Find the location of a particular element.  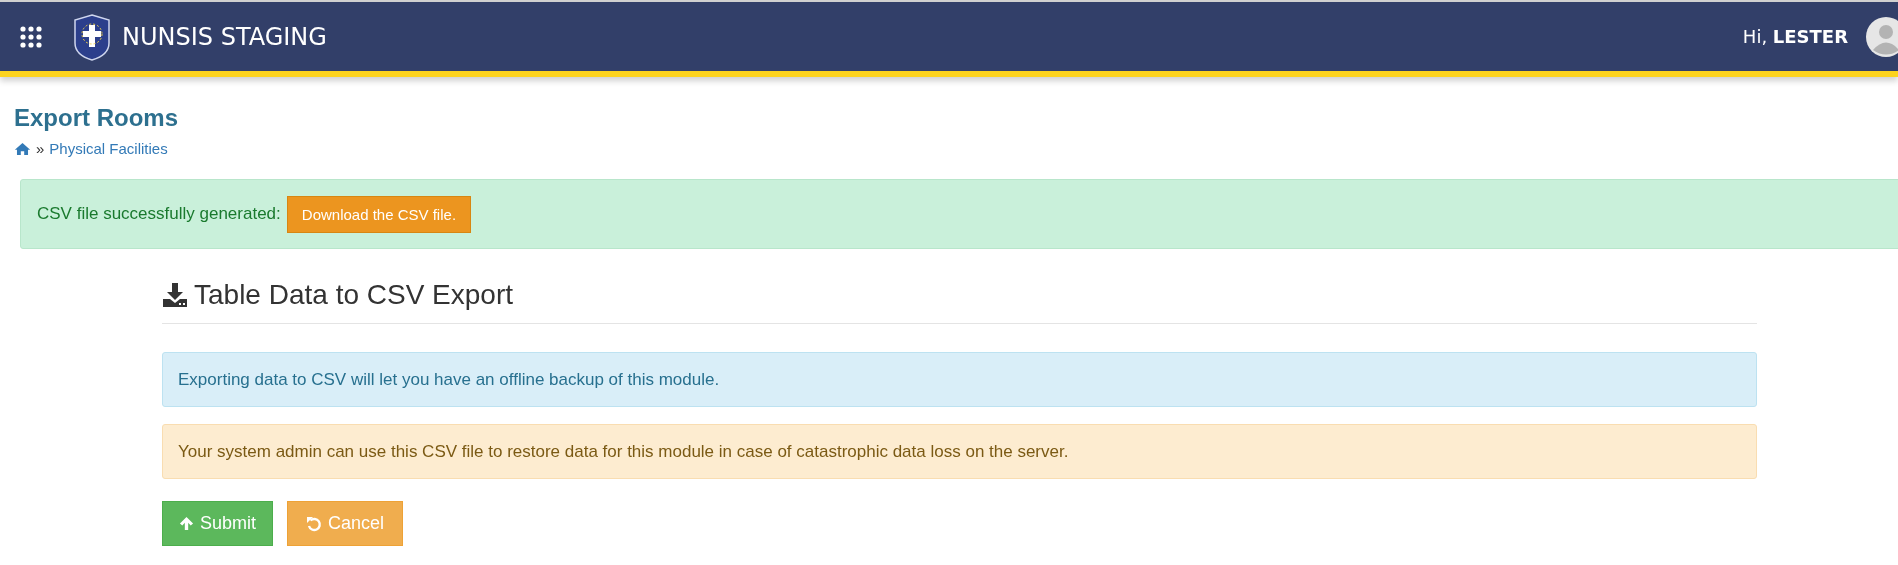

download-icon is located at coordinates (175, 295).